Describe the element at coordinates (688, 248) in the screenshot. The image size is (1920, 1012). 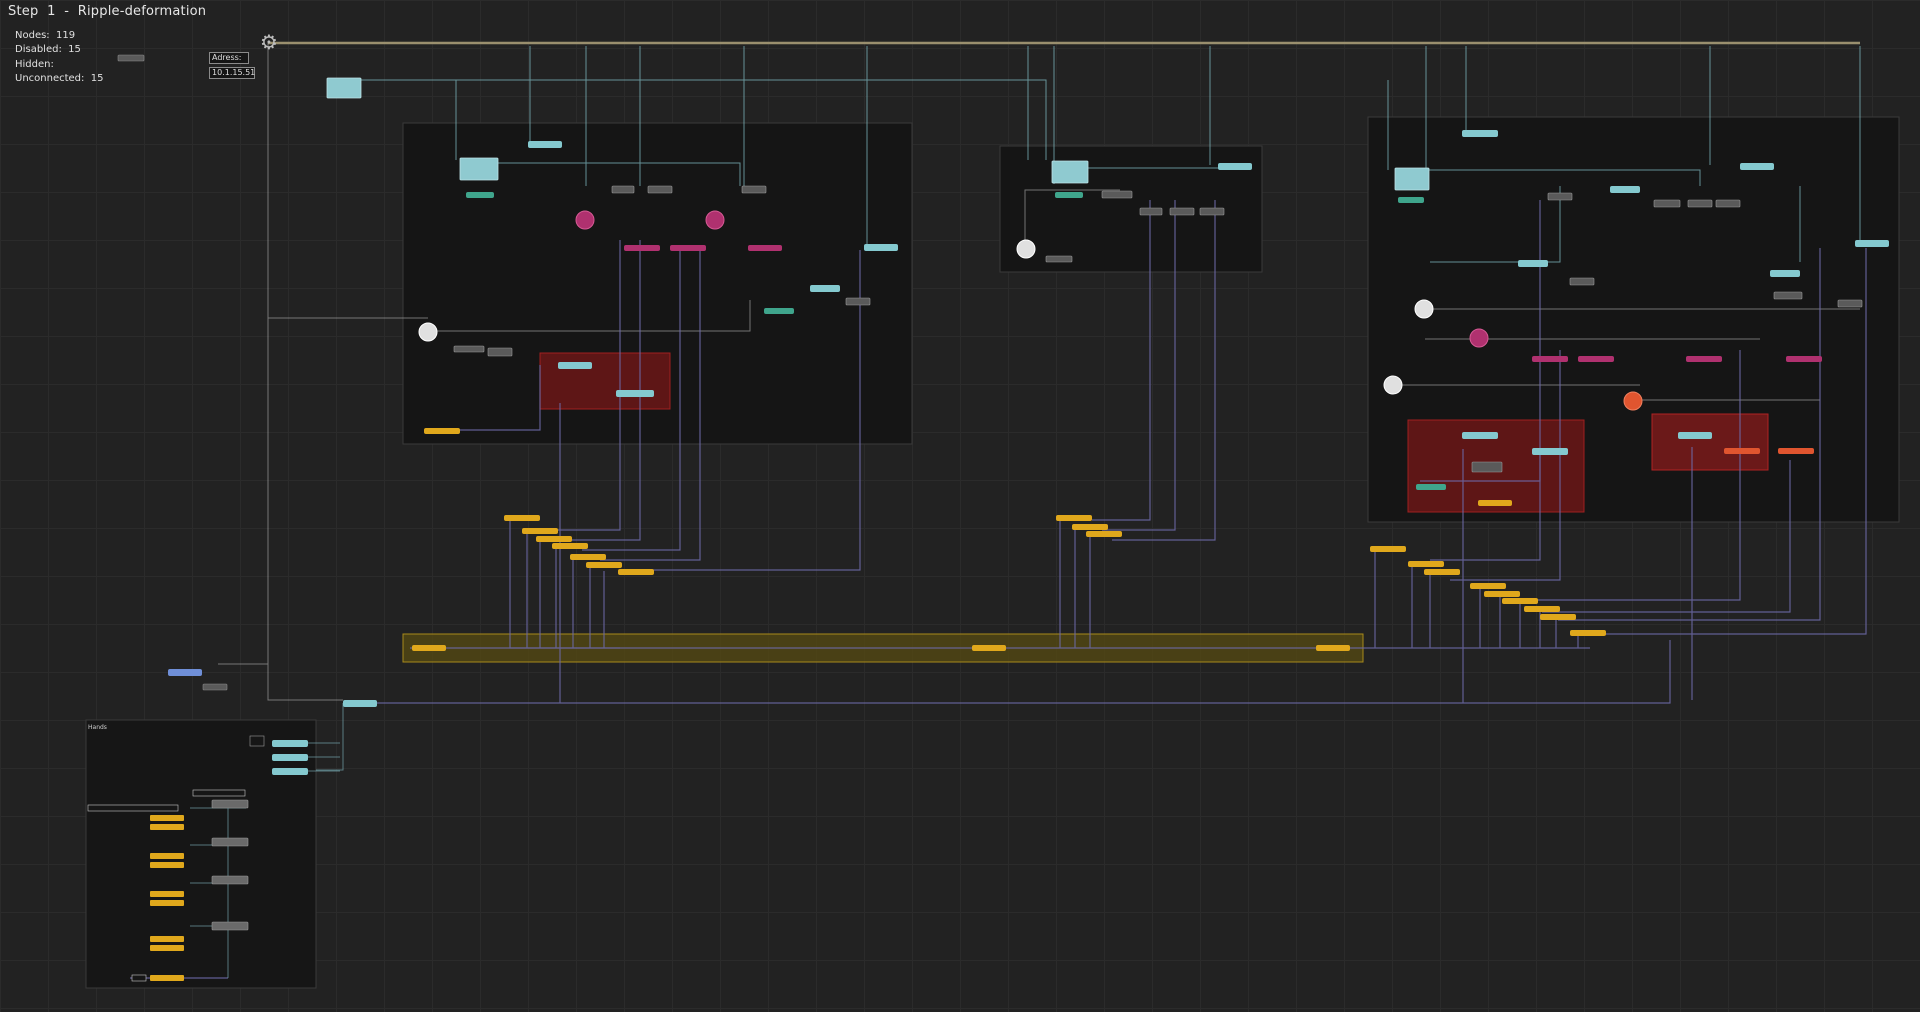
I see `node-magenta-b` at that location.